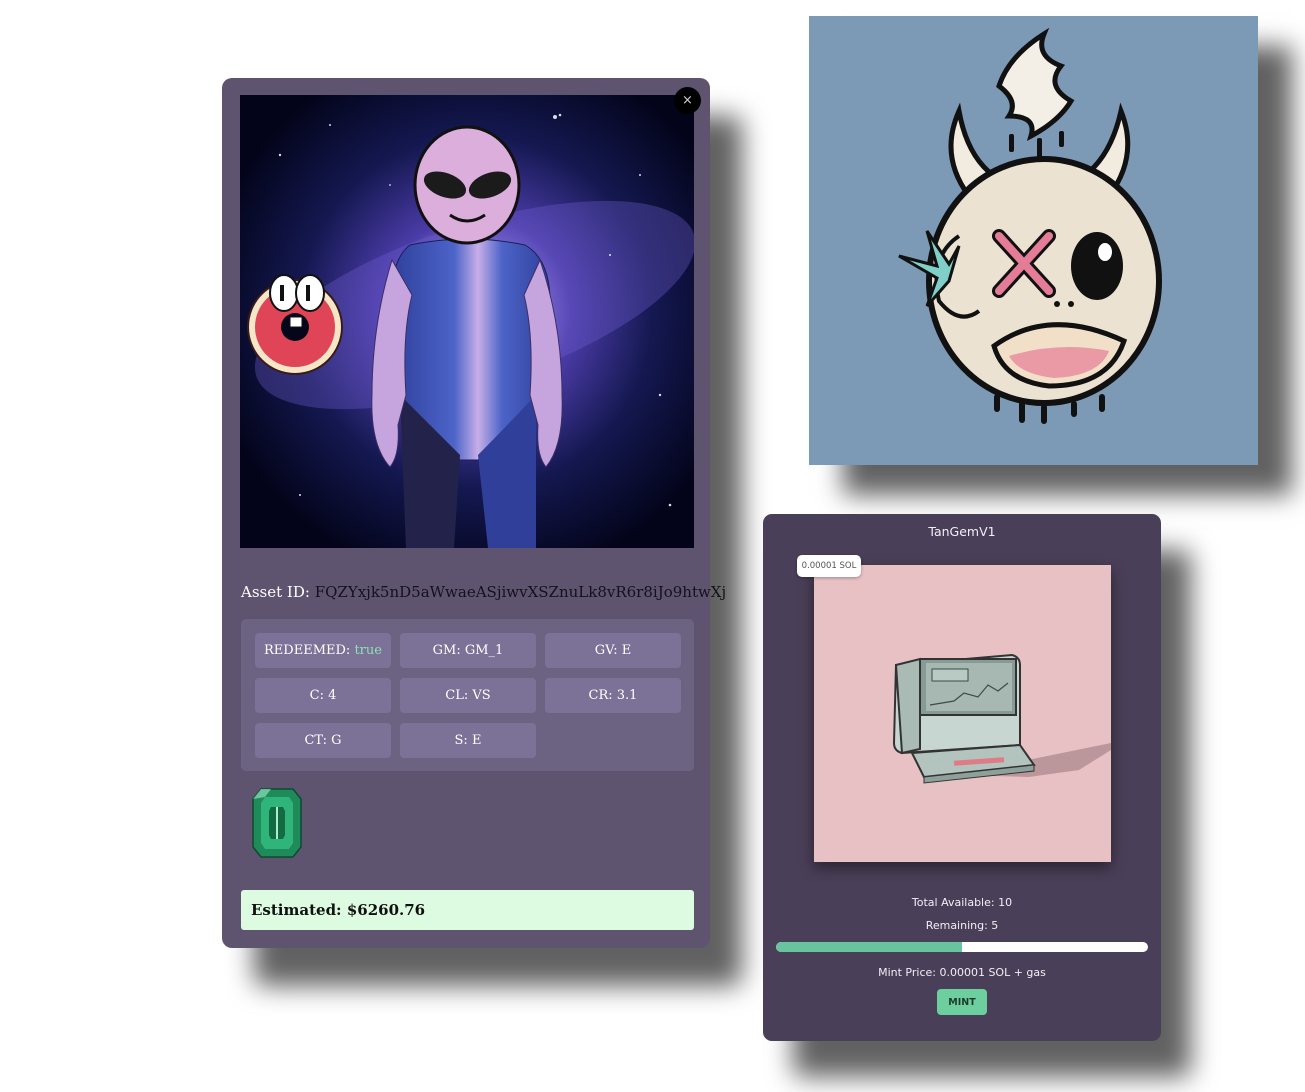 The image size is (1305, 1092). What do you see at coordinates (962, 972) in the screenshot?
I see `mint-price: Mint Price: 0.00001 SOL + gas` at bounding box center [962, 972].